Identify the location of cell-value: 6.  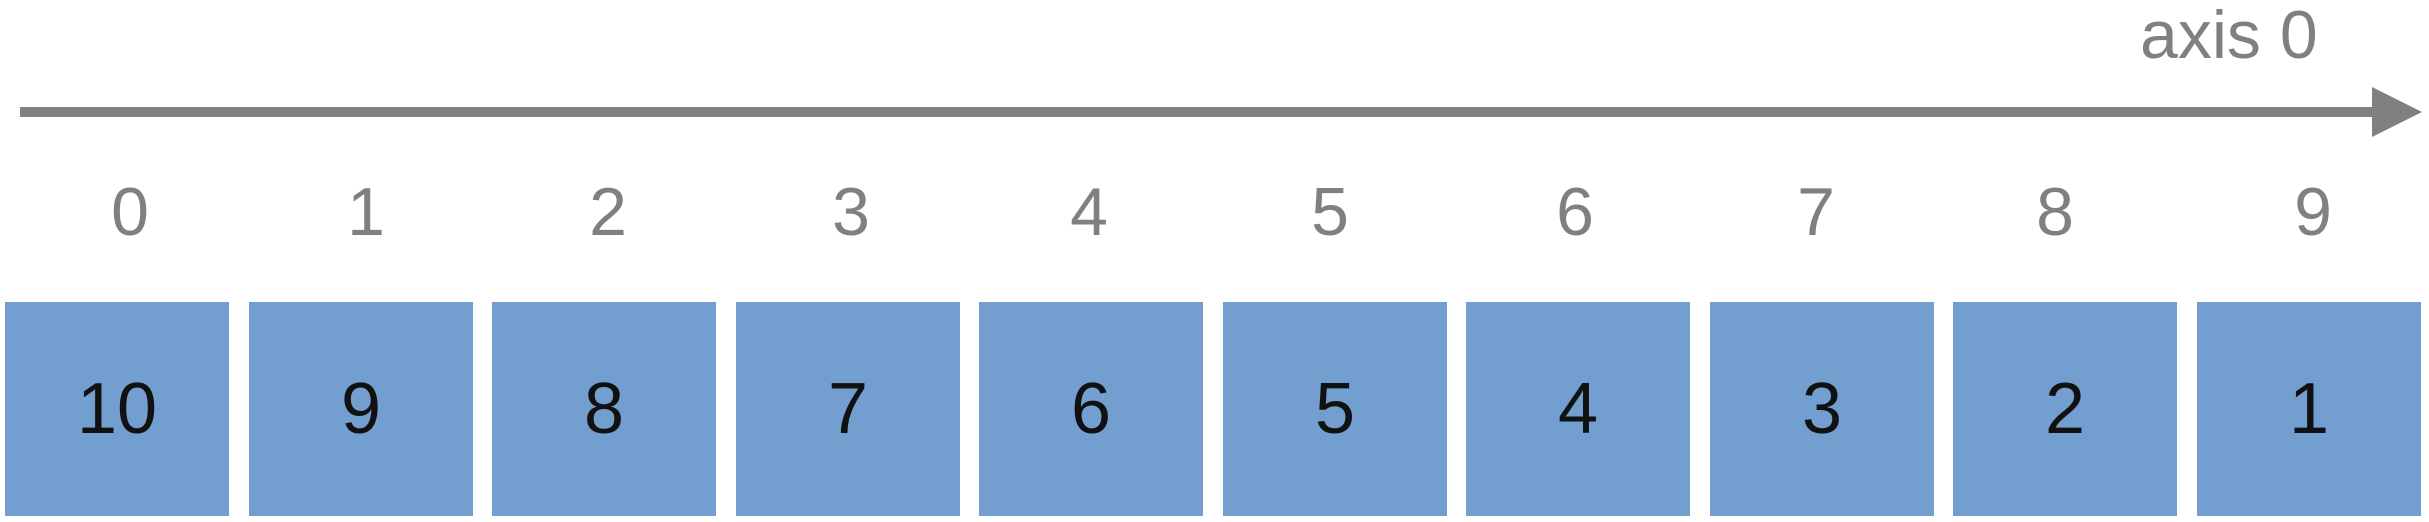
(1091, 409).